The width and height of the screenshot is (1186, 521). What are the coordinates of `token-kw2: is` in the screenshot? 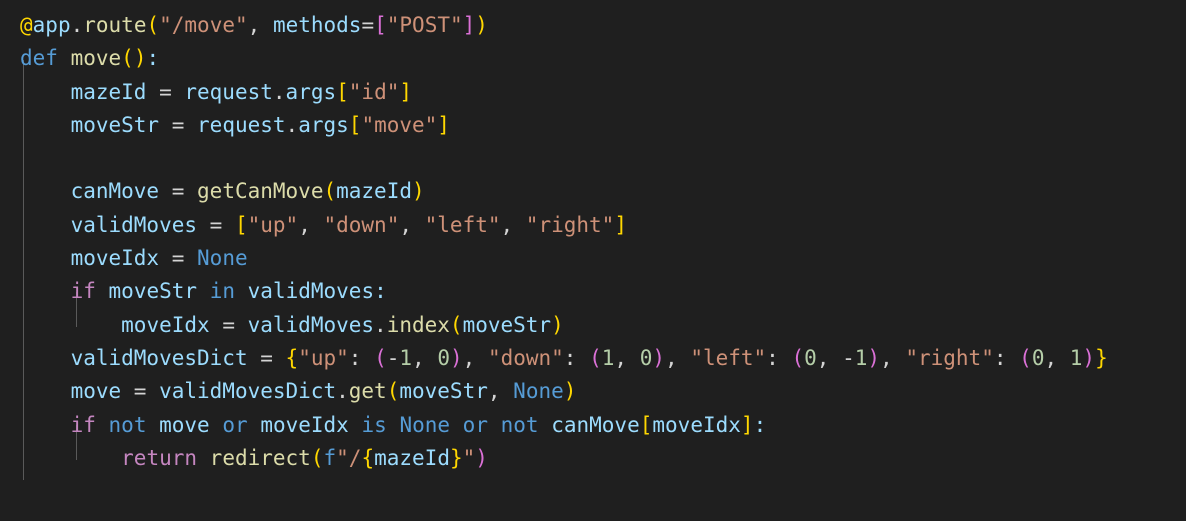 It's located at (374, 424).